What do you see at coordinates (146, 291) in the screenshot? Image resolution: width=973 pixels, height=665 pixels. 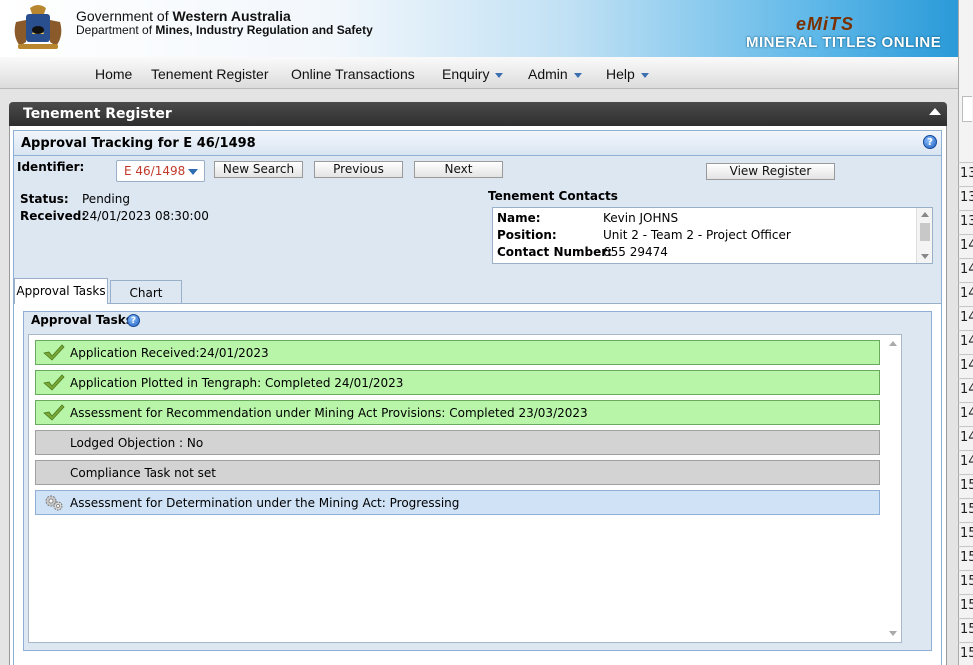 I see `tab-chart: Chart` at bounding box center [146, 291].